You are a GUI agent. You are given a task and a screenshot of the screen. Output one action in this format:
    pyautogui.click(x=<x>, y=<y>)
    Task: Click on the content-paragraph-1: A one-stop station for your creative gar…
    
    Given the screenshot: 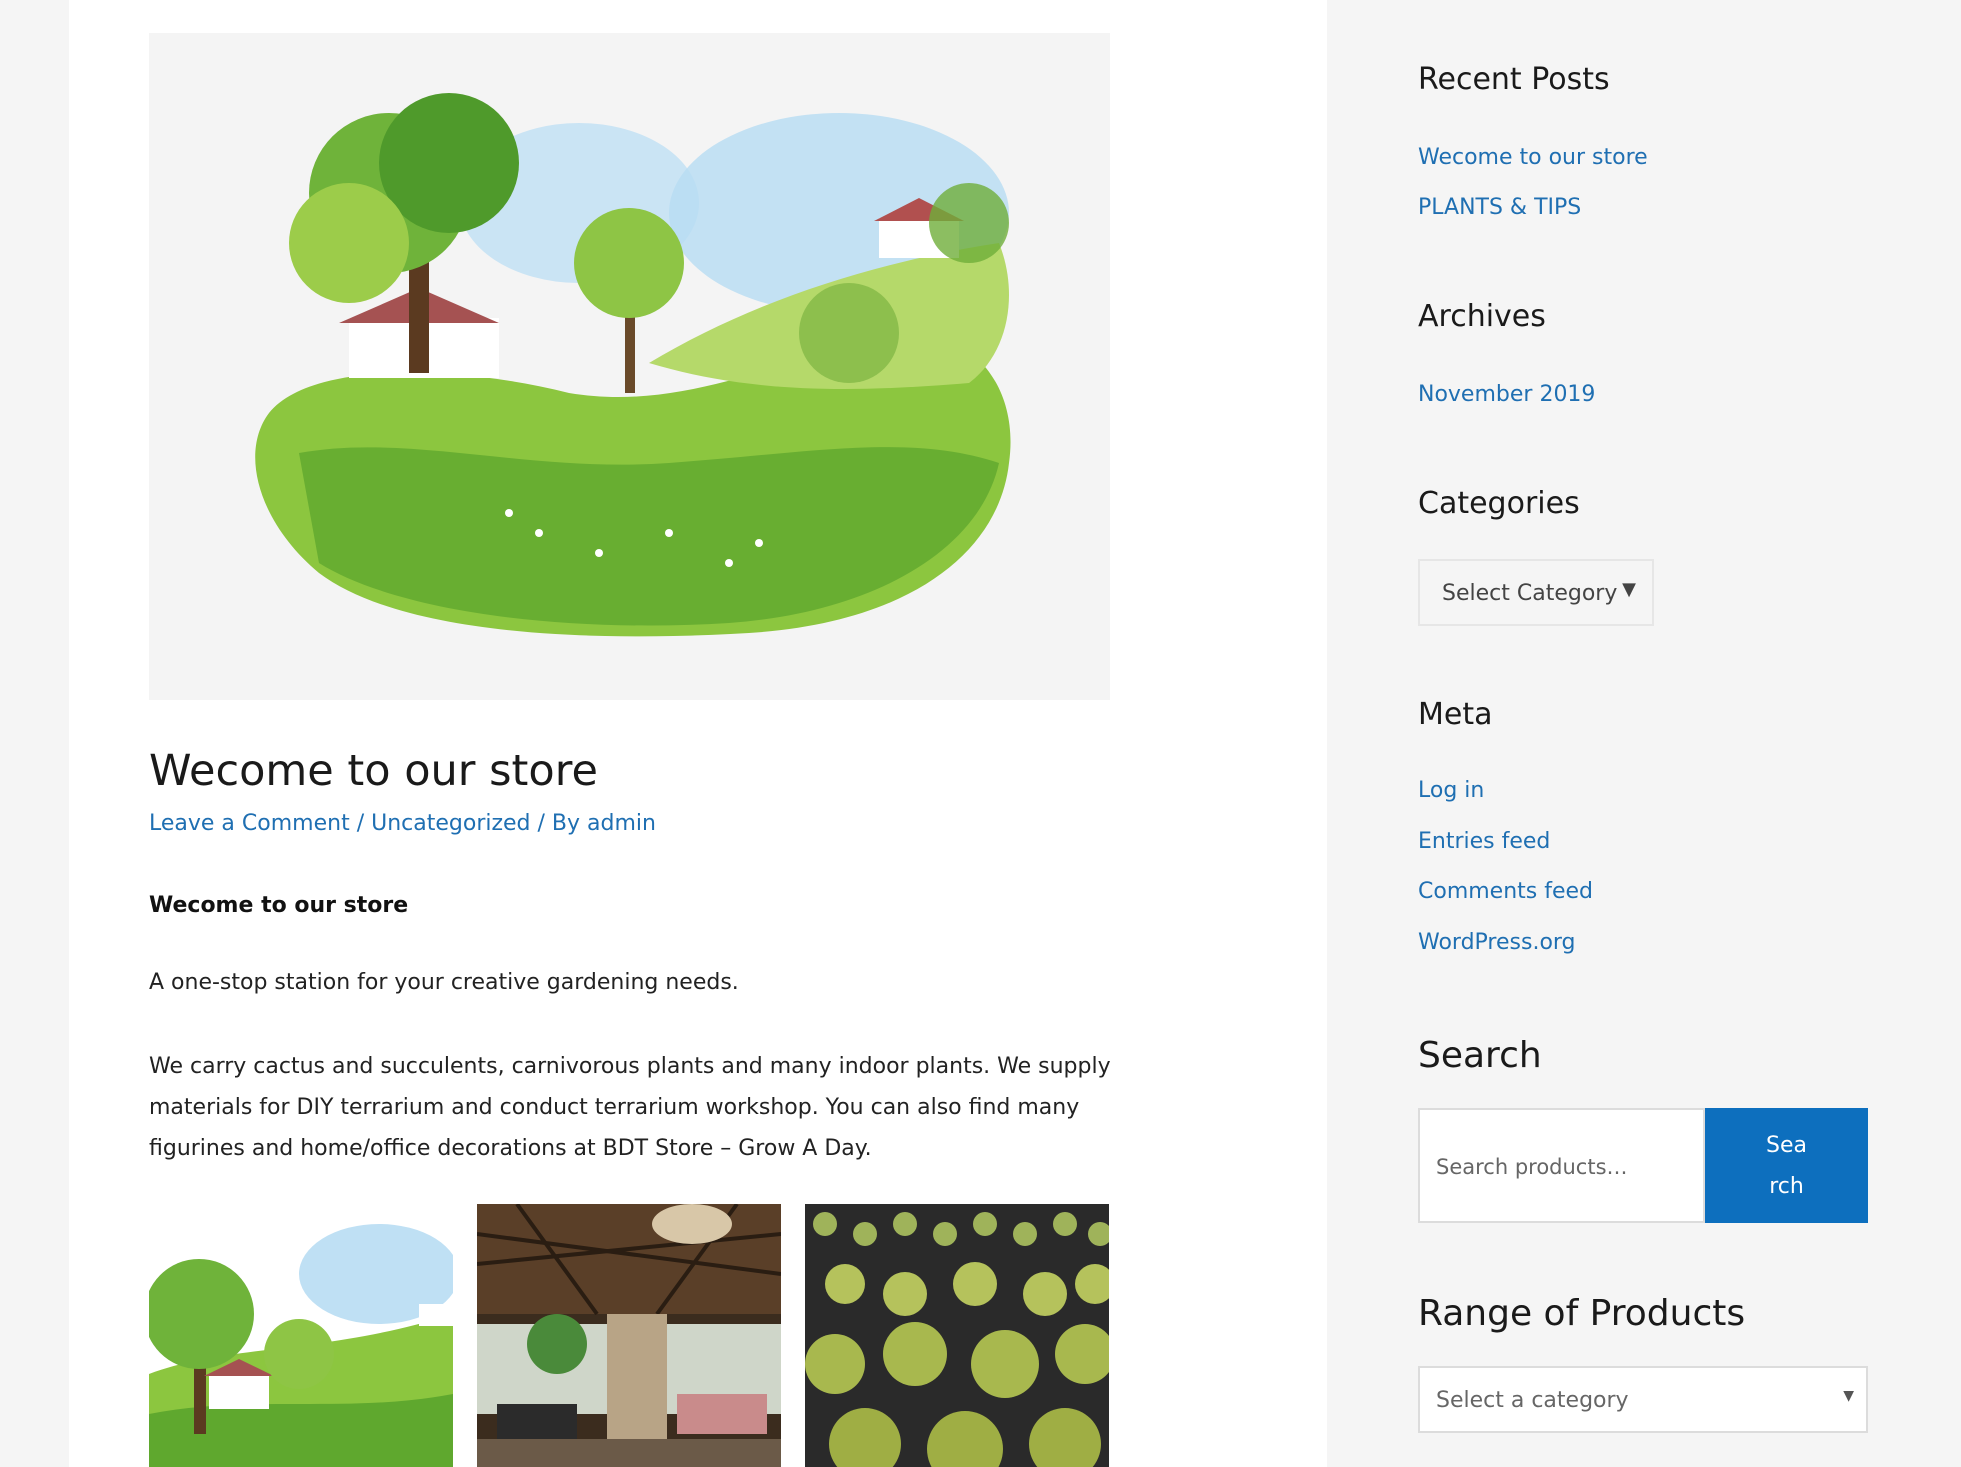 What is the action you would take?
    pyautogui.click(x=444, y=982)
    